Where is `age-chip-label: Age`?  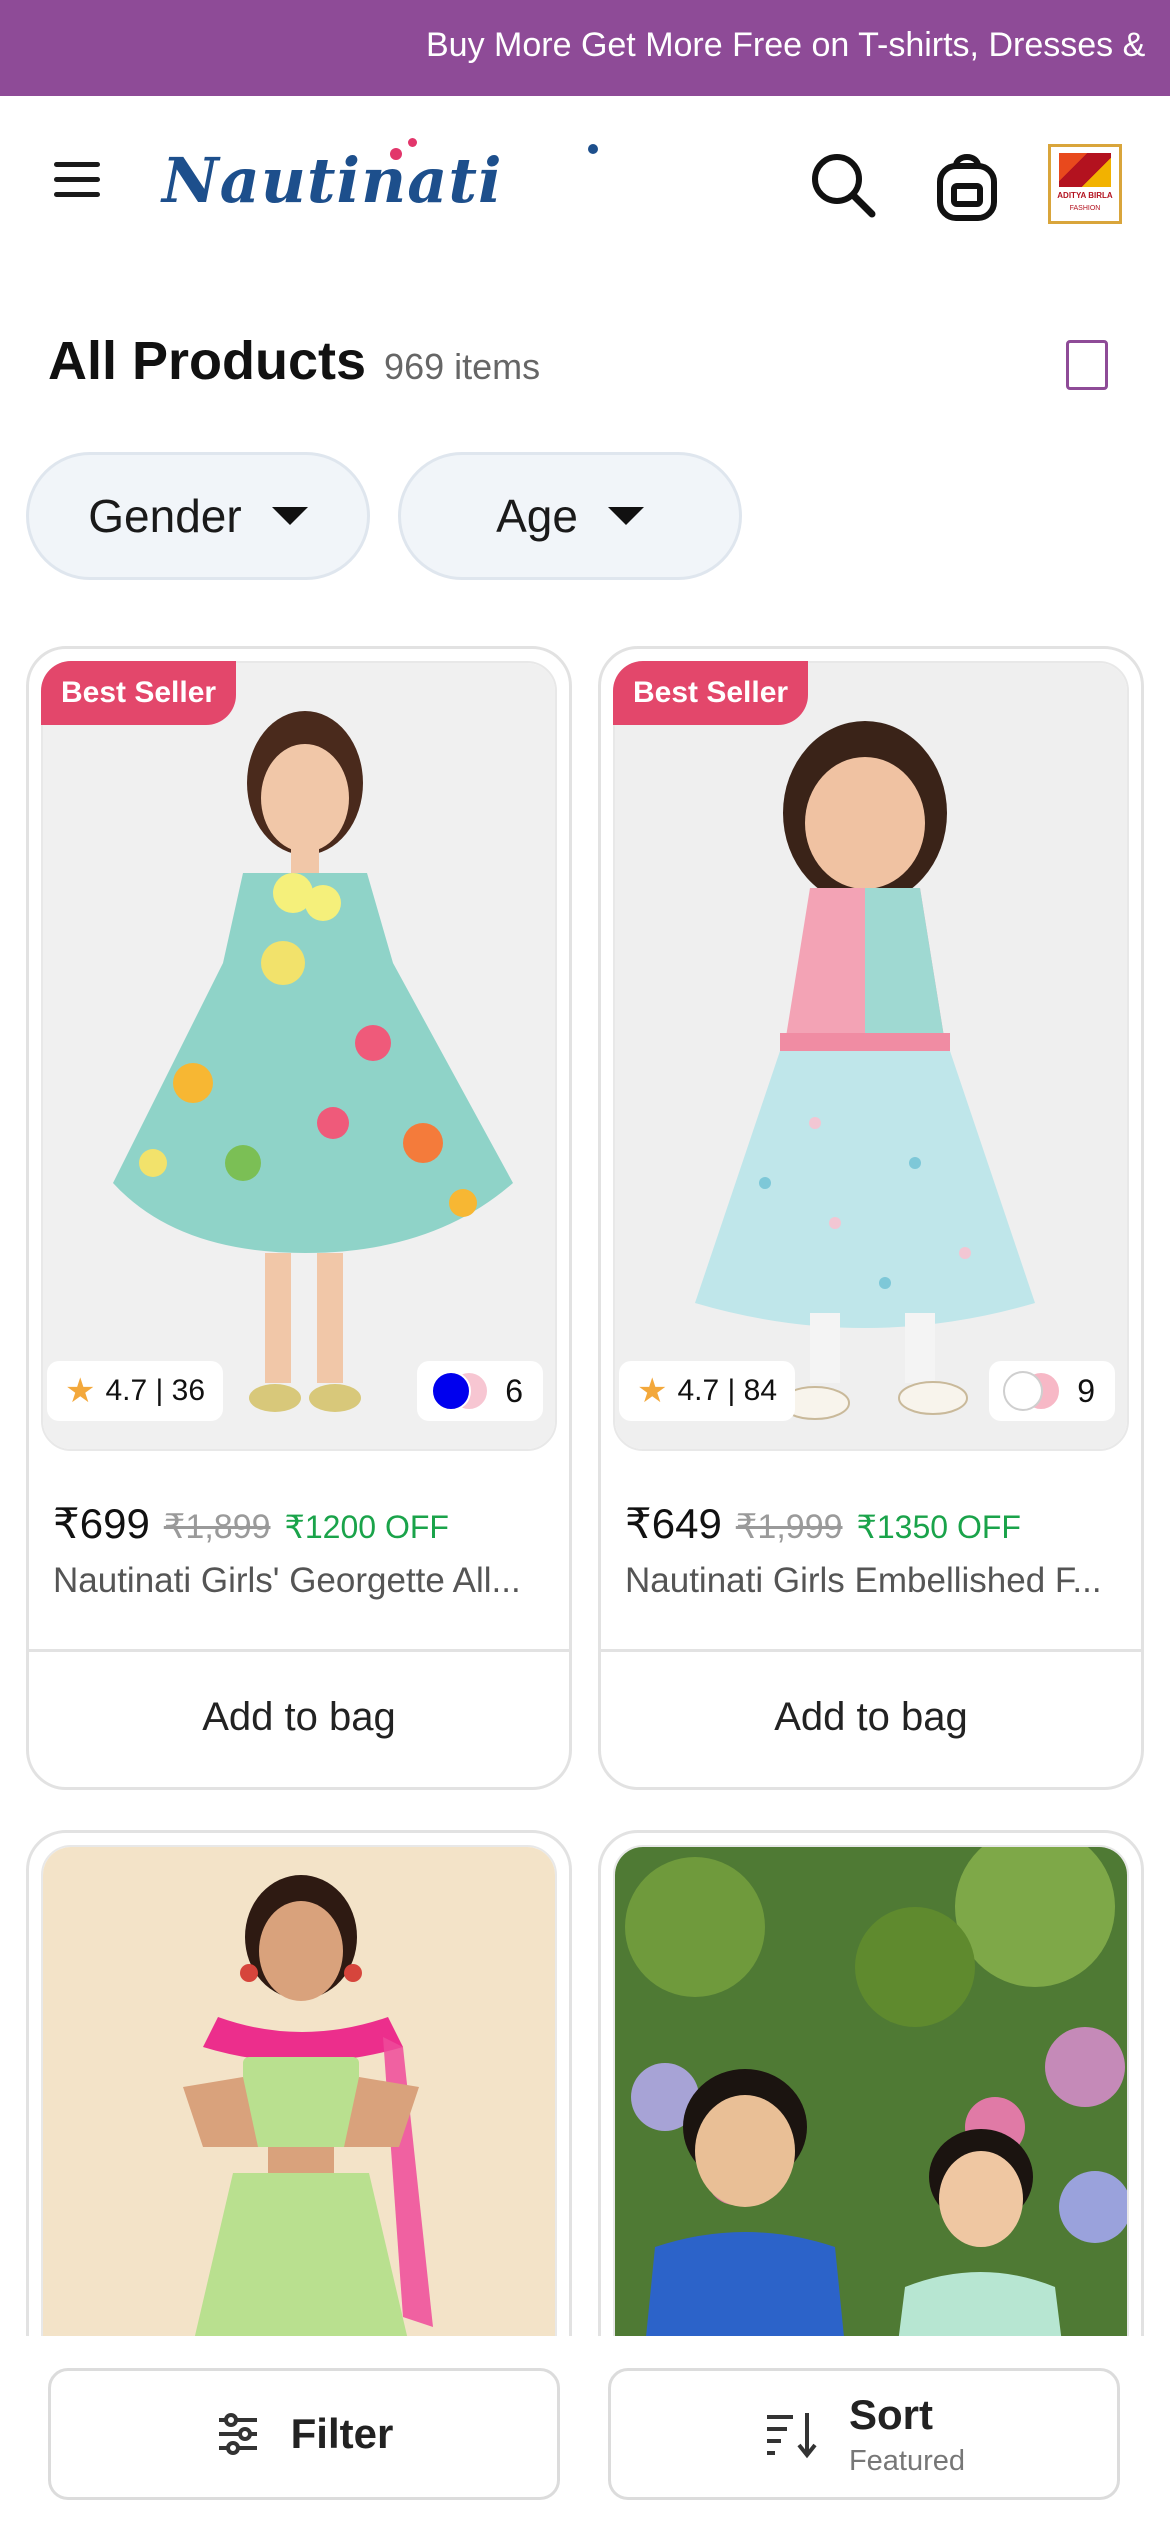 age-chip-label: Age is located at coordinates (537, 516).